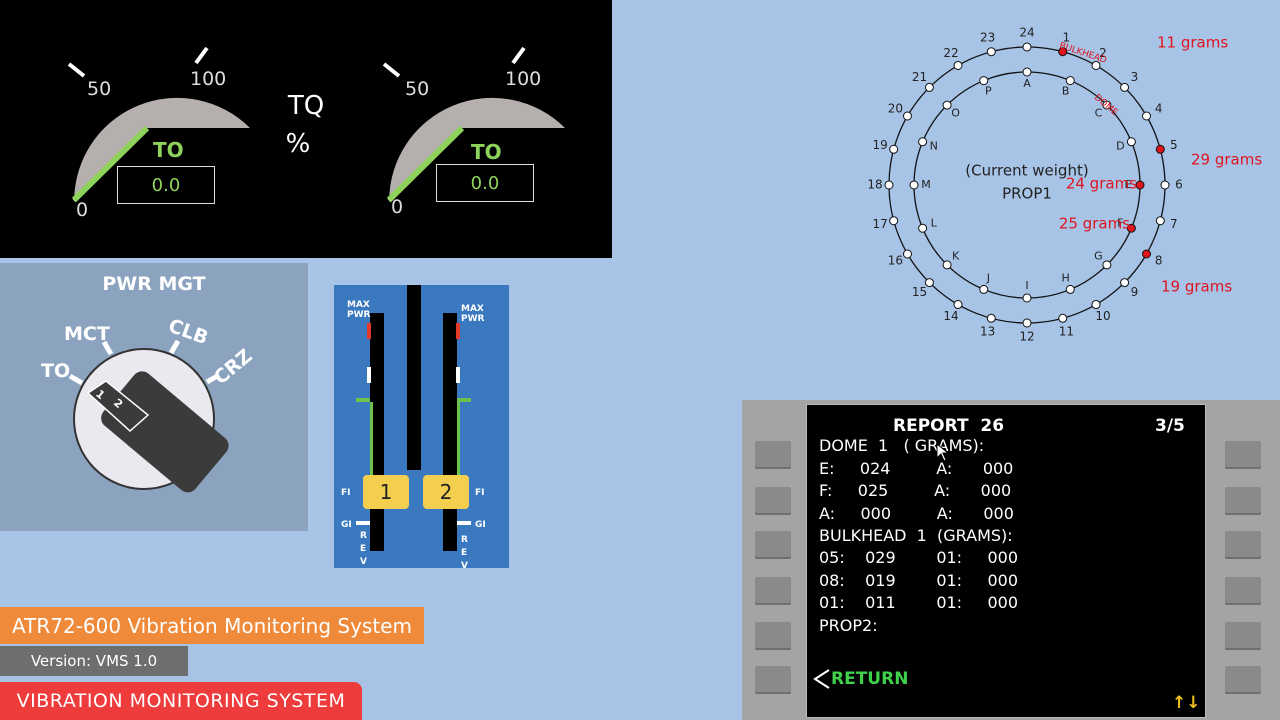 This screenshot has height=720, width=1280. What do you see at coordinates (916, 535) in the screenshot?
I see `mcdu-line-5: BULKHEAD 1 (GRAMS):` at bounding box center [916, 535].